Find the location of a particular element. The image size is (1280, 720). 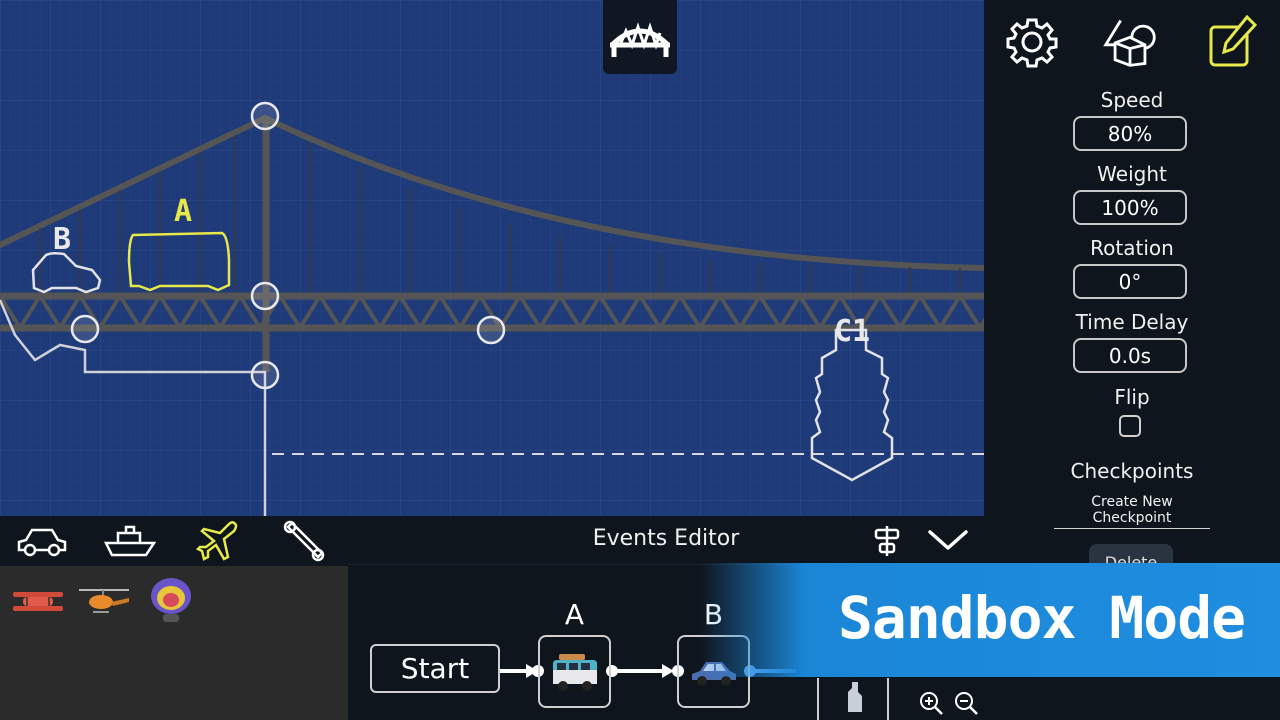

plane-icon is located at coordinates (217, 541).